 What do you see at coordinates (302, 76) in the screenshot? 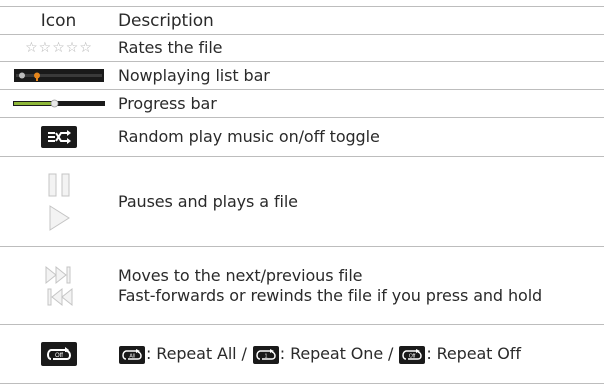
I see `table-row: Nowplaying list bar` at bounding box center [302, 76].